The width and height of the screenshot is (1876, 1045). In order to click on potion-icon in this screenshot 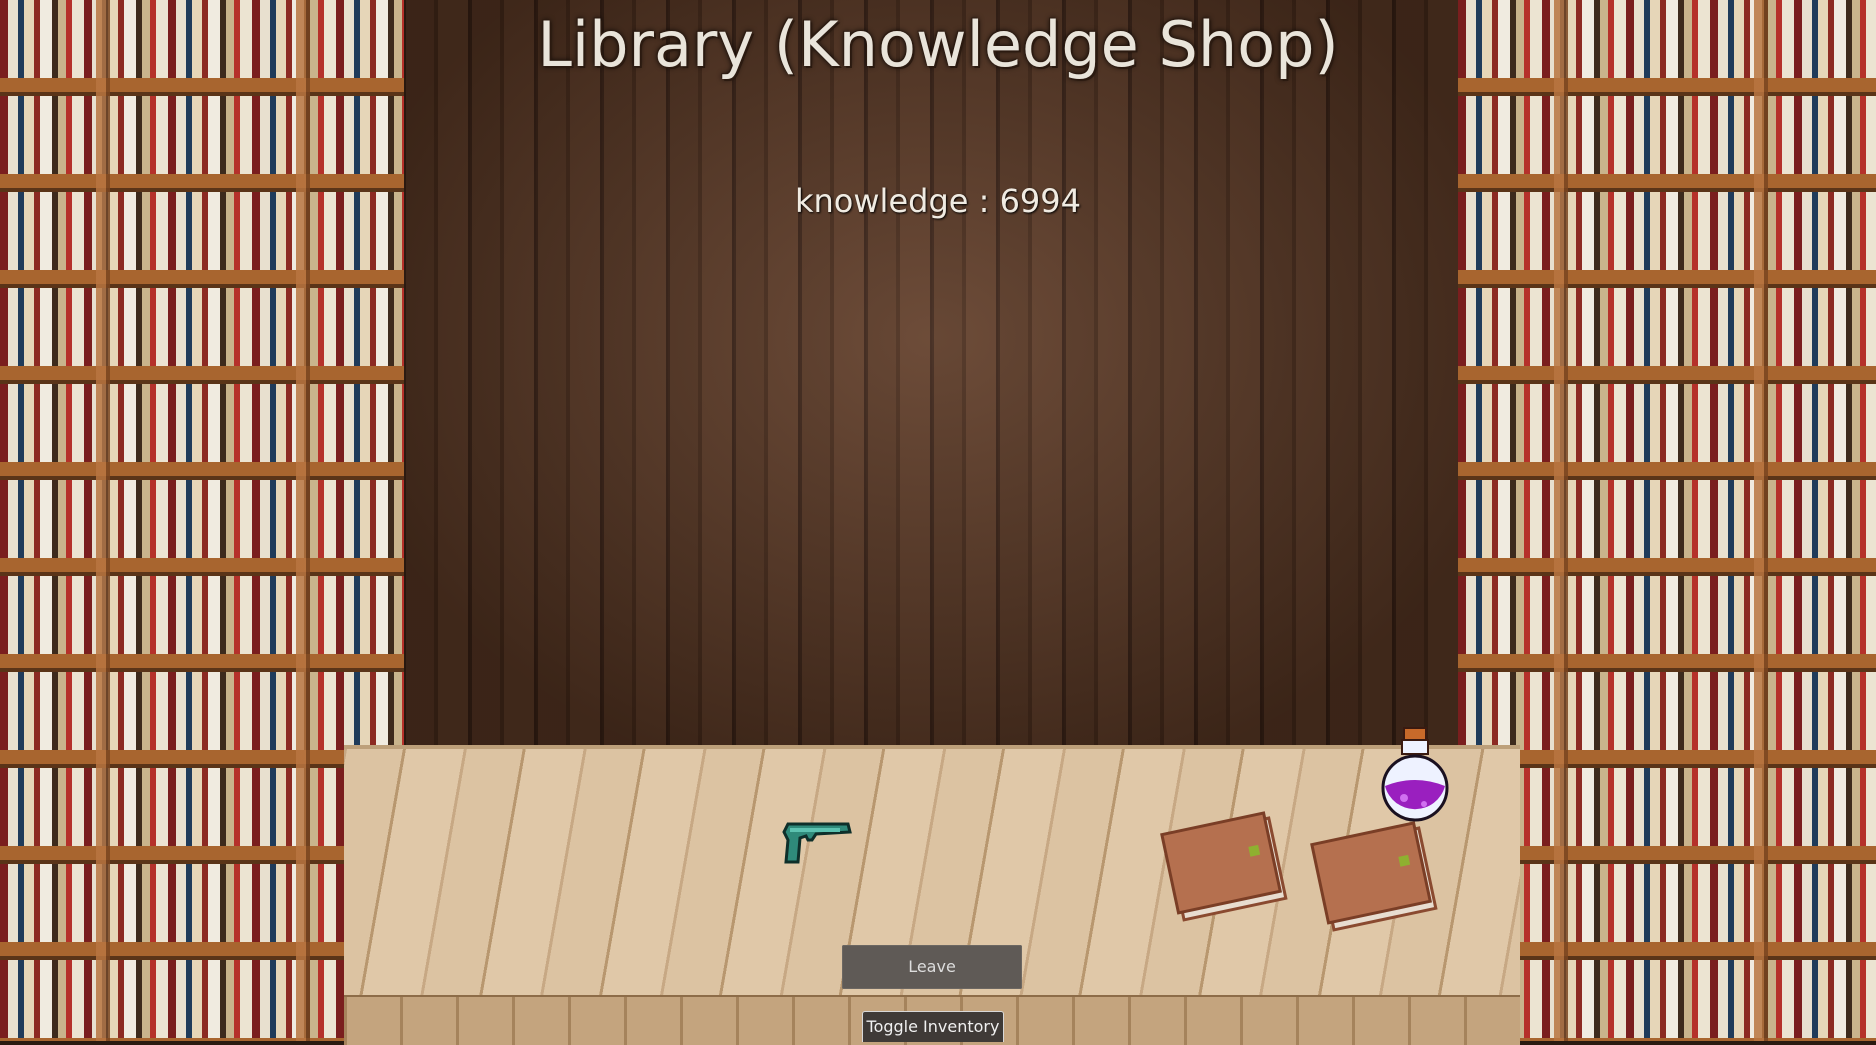, I will do `click(1415, 774)`.